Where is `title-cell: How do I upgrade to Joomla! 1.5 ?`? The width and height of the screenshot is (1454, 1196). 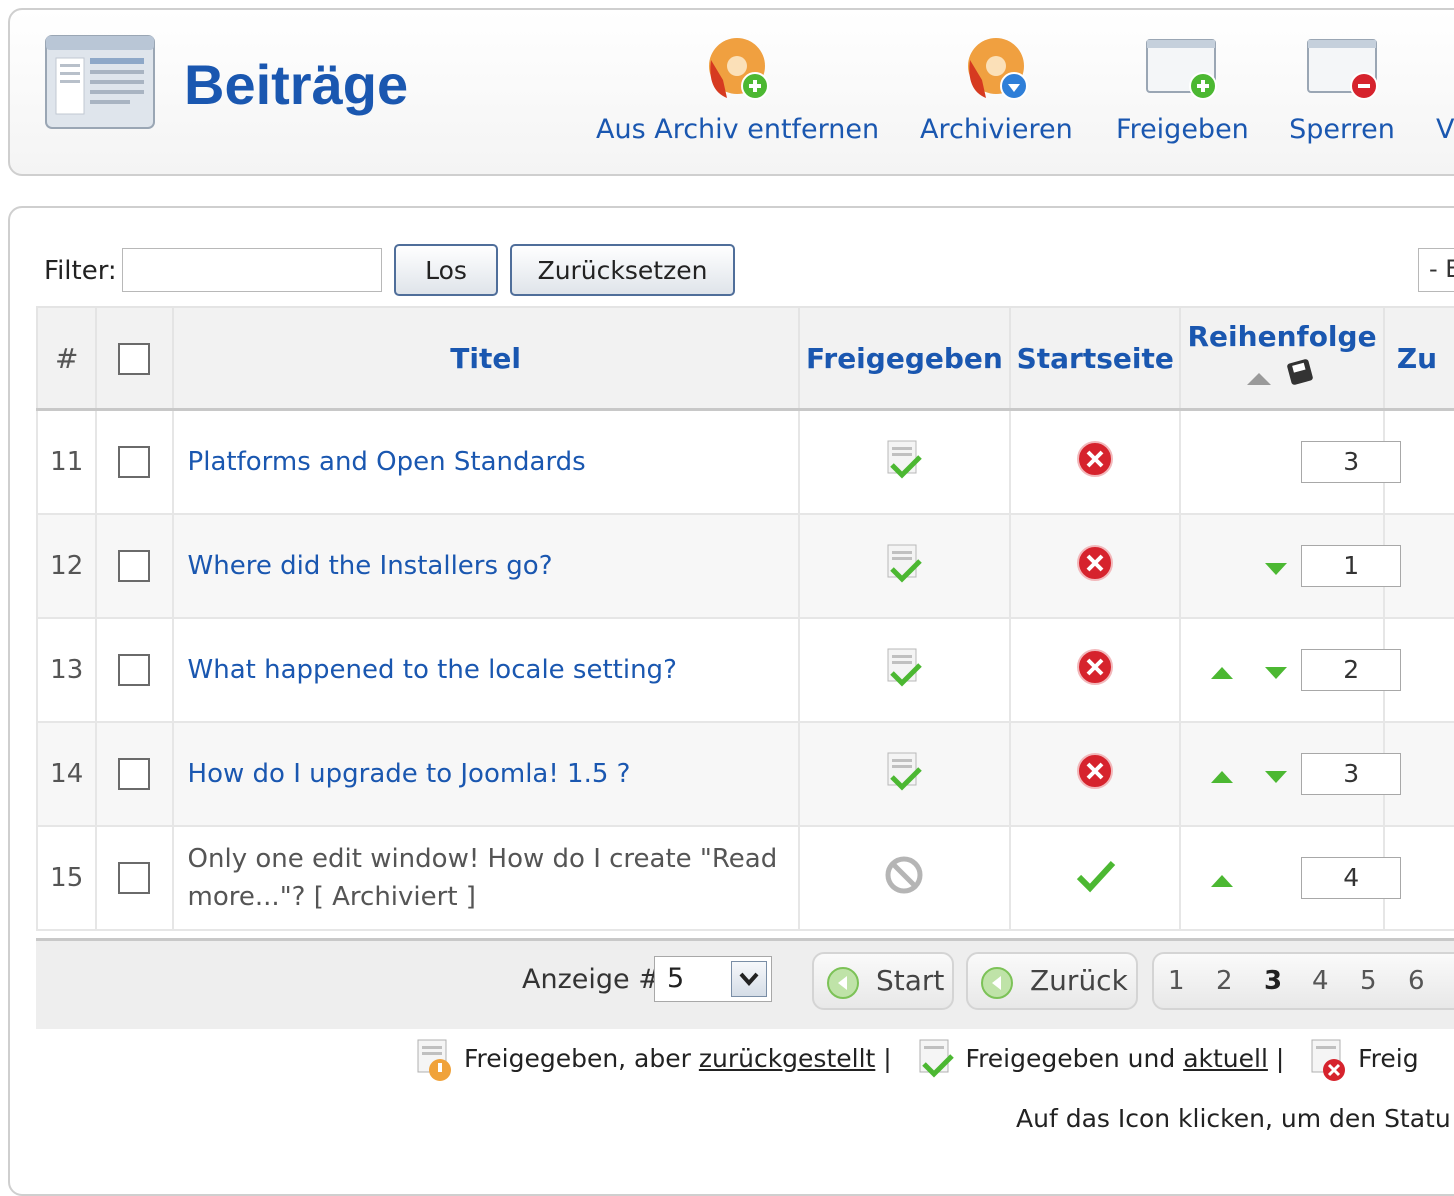
title-cell: How do I upgrade to Joomla! 1.5 ? is located at coordinates (485, 774).